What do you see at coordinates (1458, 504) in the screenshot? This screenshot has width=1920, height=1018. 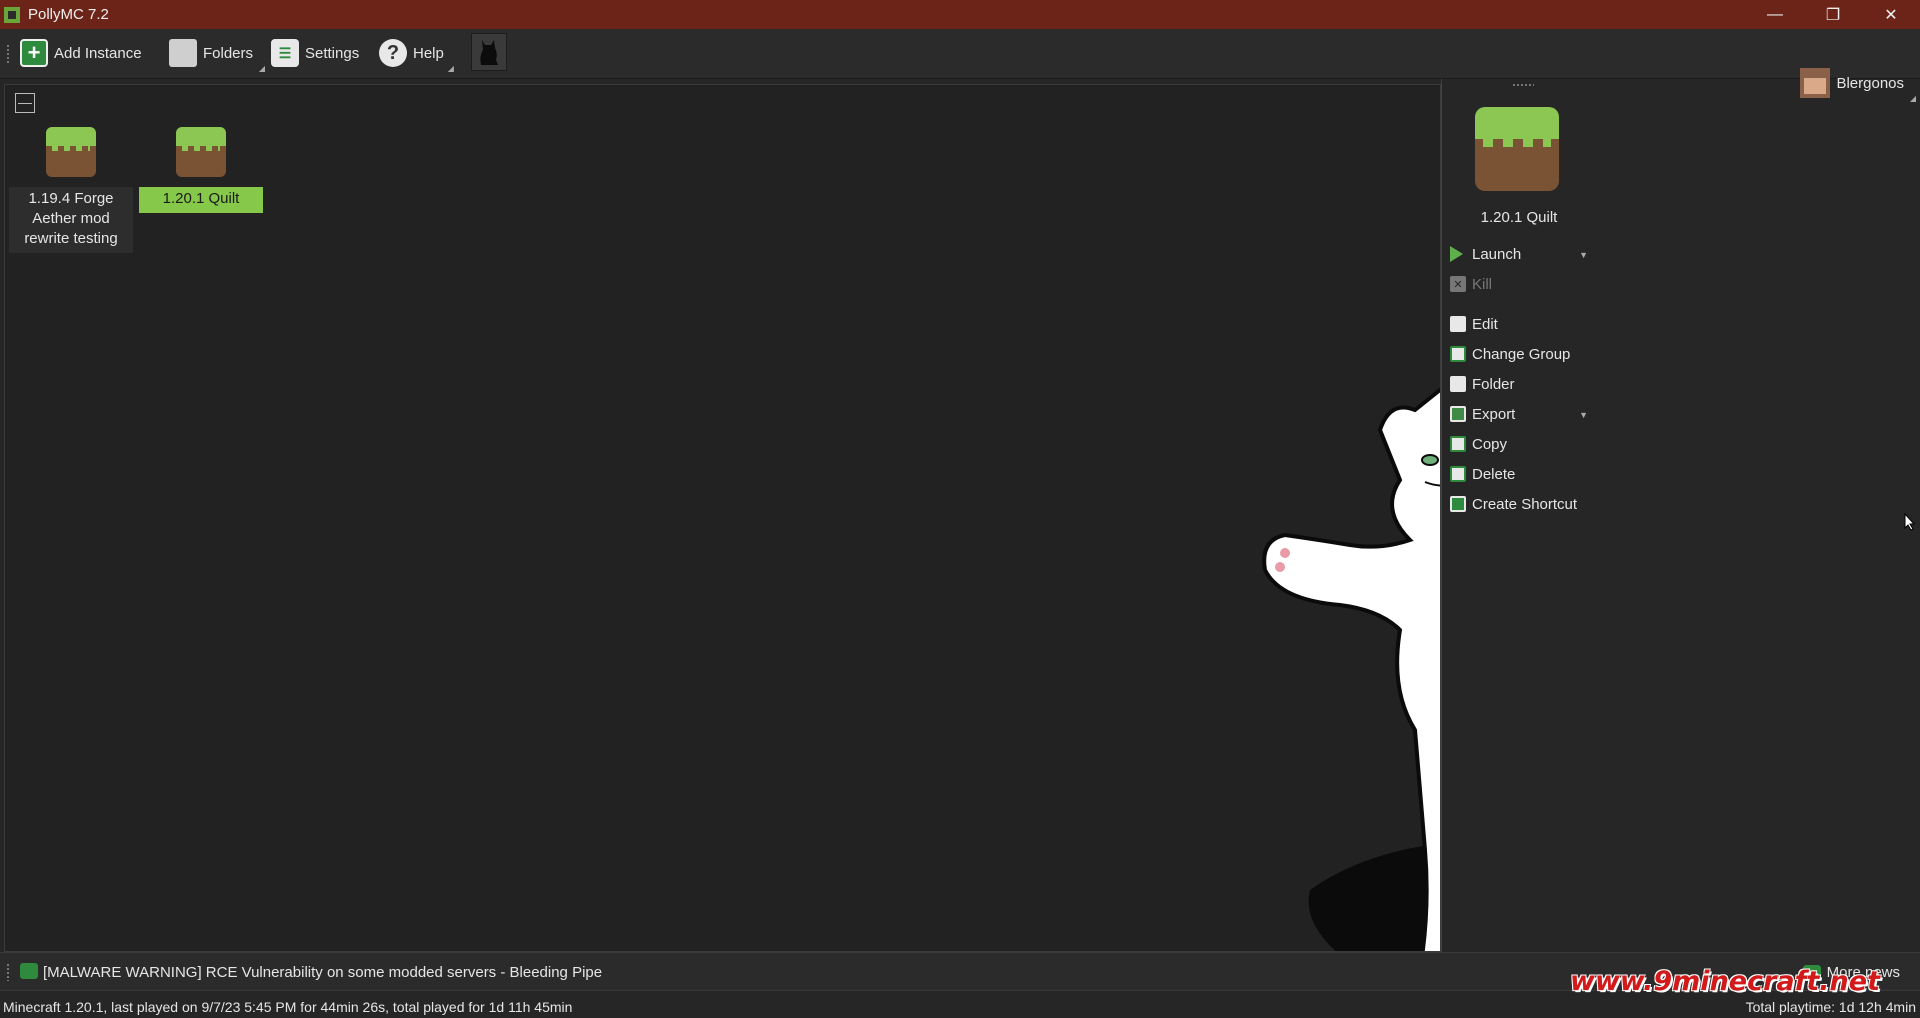 I see `shortcut-icon` at bounding box center [1458, 504].